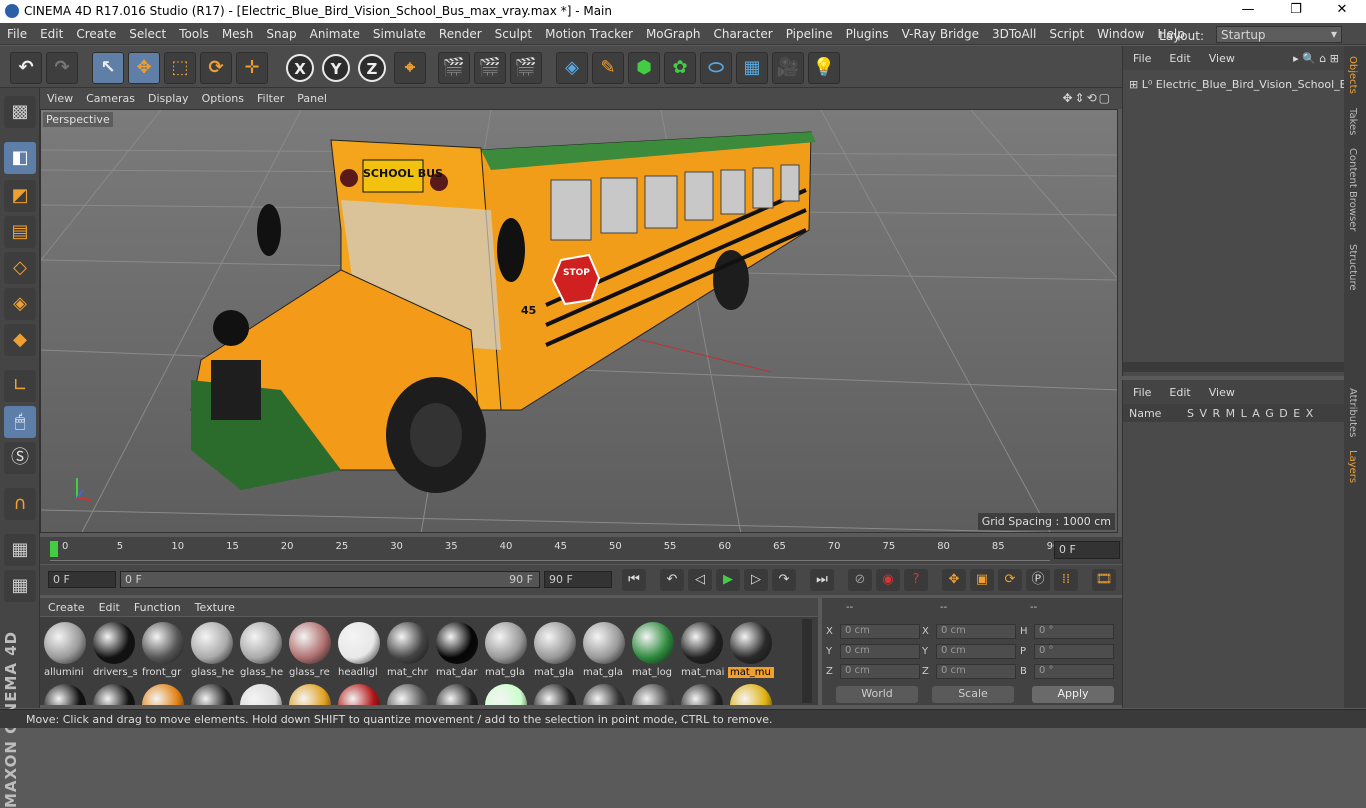 The height and width of the screenshot is (808, 1366). I want to click on material-swatch: glass_re, so click(310, 650).